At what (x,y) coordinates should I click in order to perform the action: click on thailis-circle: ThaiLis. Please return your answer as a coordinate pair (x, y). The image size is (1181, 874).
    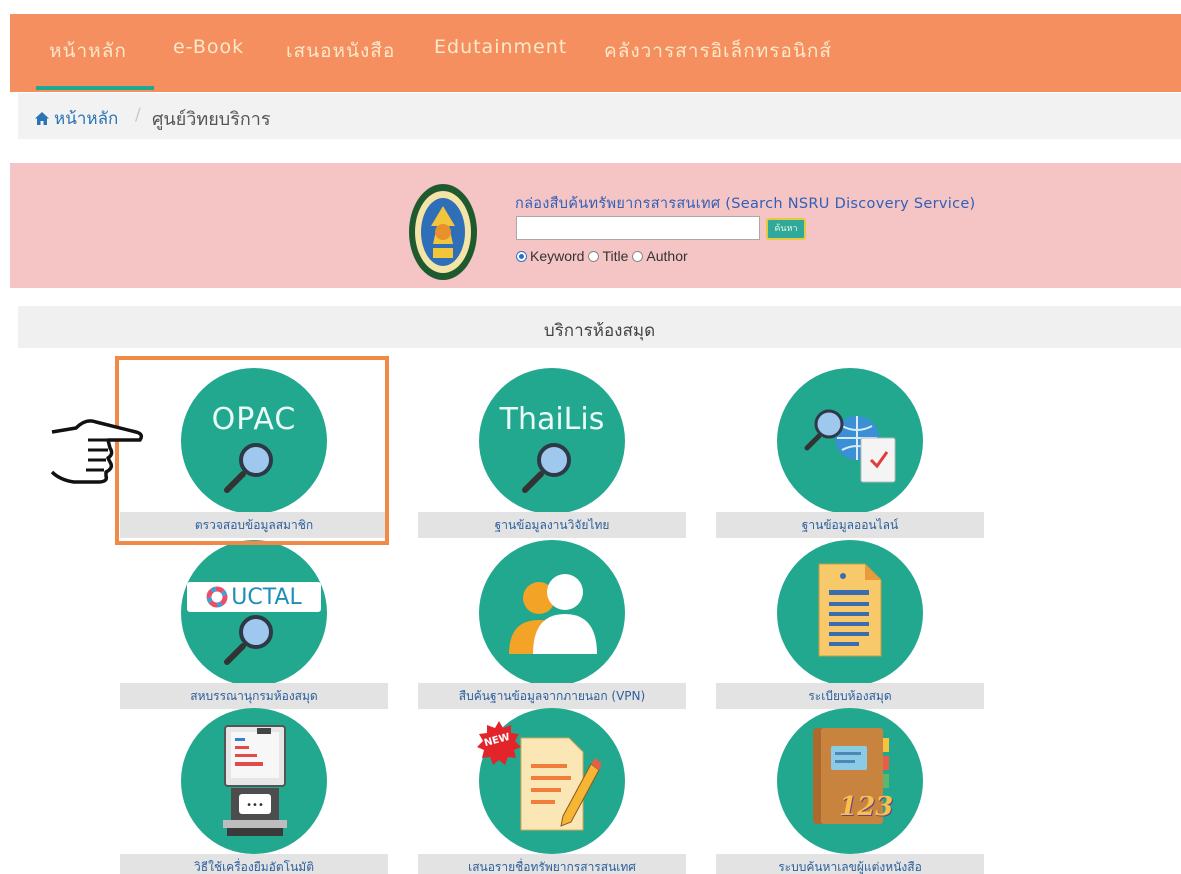
    Looking at the image, I should click on (552, 441).